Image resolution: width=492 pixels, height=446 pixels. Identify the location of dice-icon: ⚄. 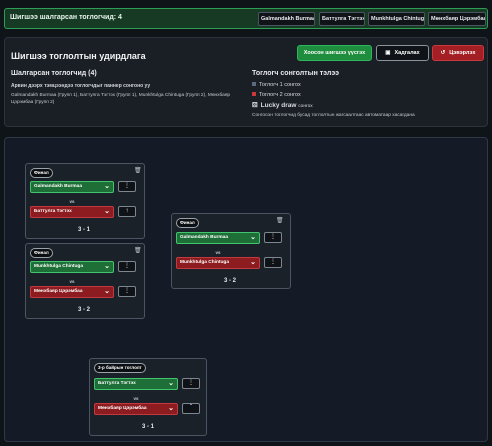
(255, 105).